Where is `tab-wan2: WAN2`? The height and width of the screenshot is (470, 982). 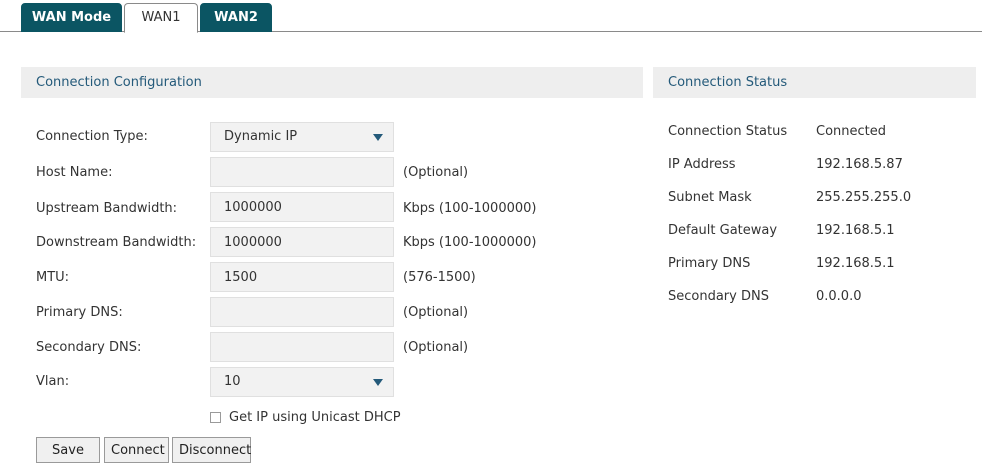
tab-wan2: WAN2 is located at coordinates (236, 17).